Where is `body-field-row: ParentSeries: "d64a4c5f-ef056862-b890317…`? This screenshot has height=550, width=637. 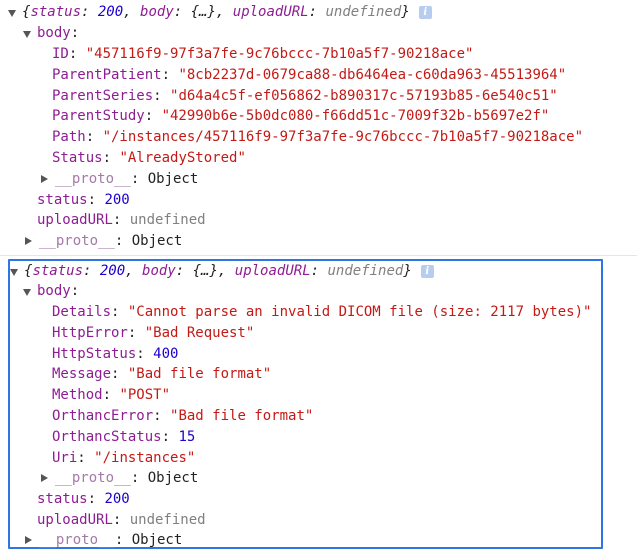
body-field-row: ParentSeries: "d64a4c5f-ef056862-b890317… is located at coordinates (305, 95).